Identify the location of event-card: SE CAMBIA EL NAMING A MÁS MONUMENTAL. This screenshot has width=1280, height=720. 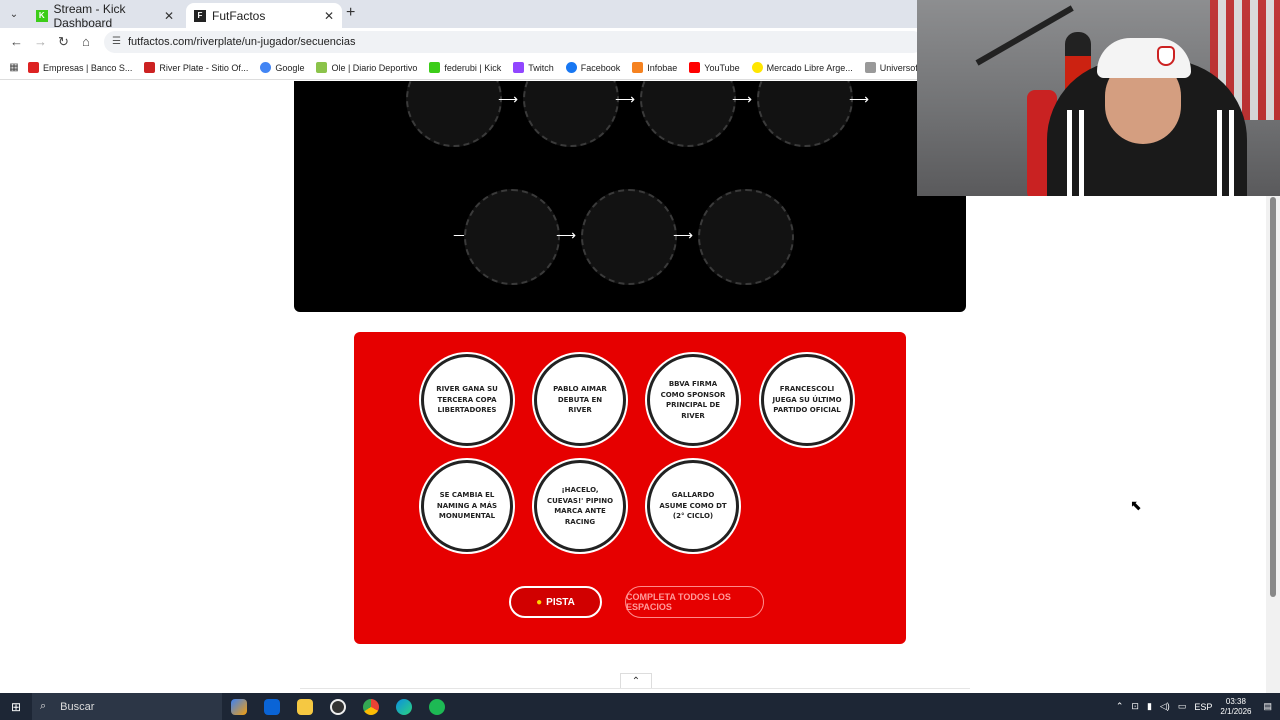
(467, 506).